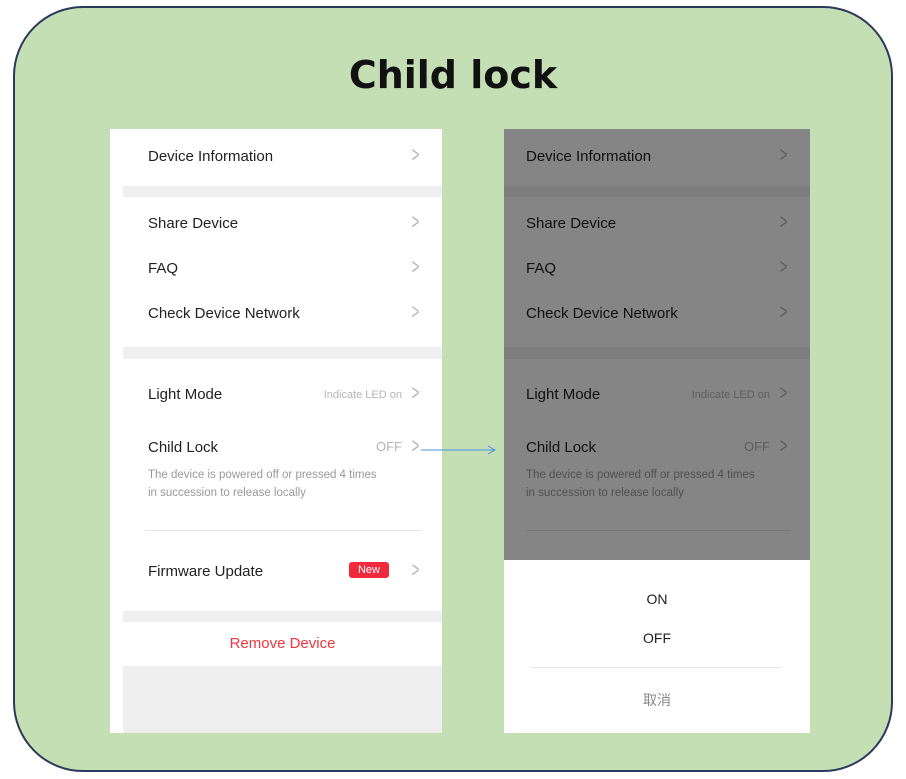 The width and height of the screenshot is (906, 779). Describe the element at coordinates (453, 75) in the screenshot. I see `slide-title: Child lock` at that location.